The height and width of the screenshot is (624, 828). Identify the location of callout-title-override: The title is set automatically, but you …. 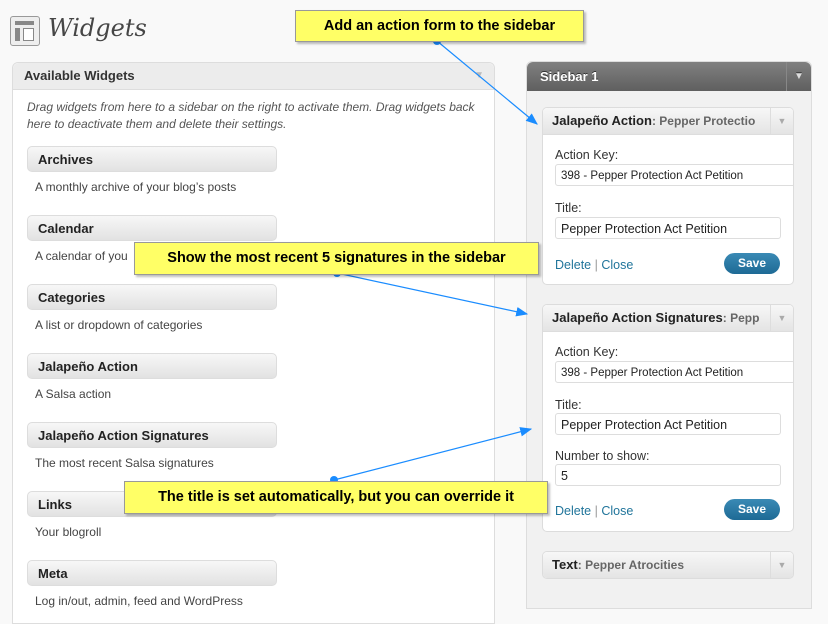
(336, 497).